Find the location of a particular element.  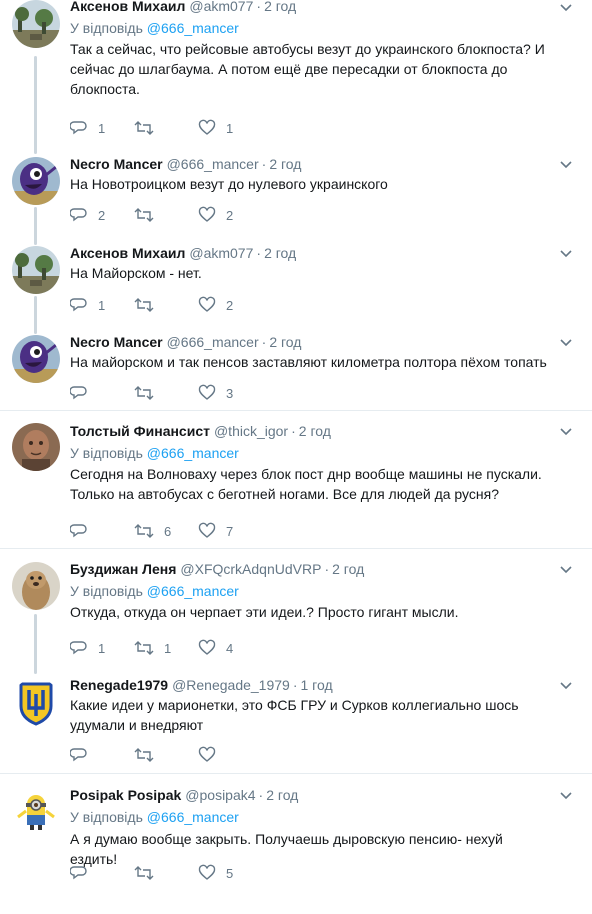

retweet-button: 1 is located at coordinates (166, 648).